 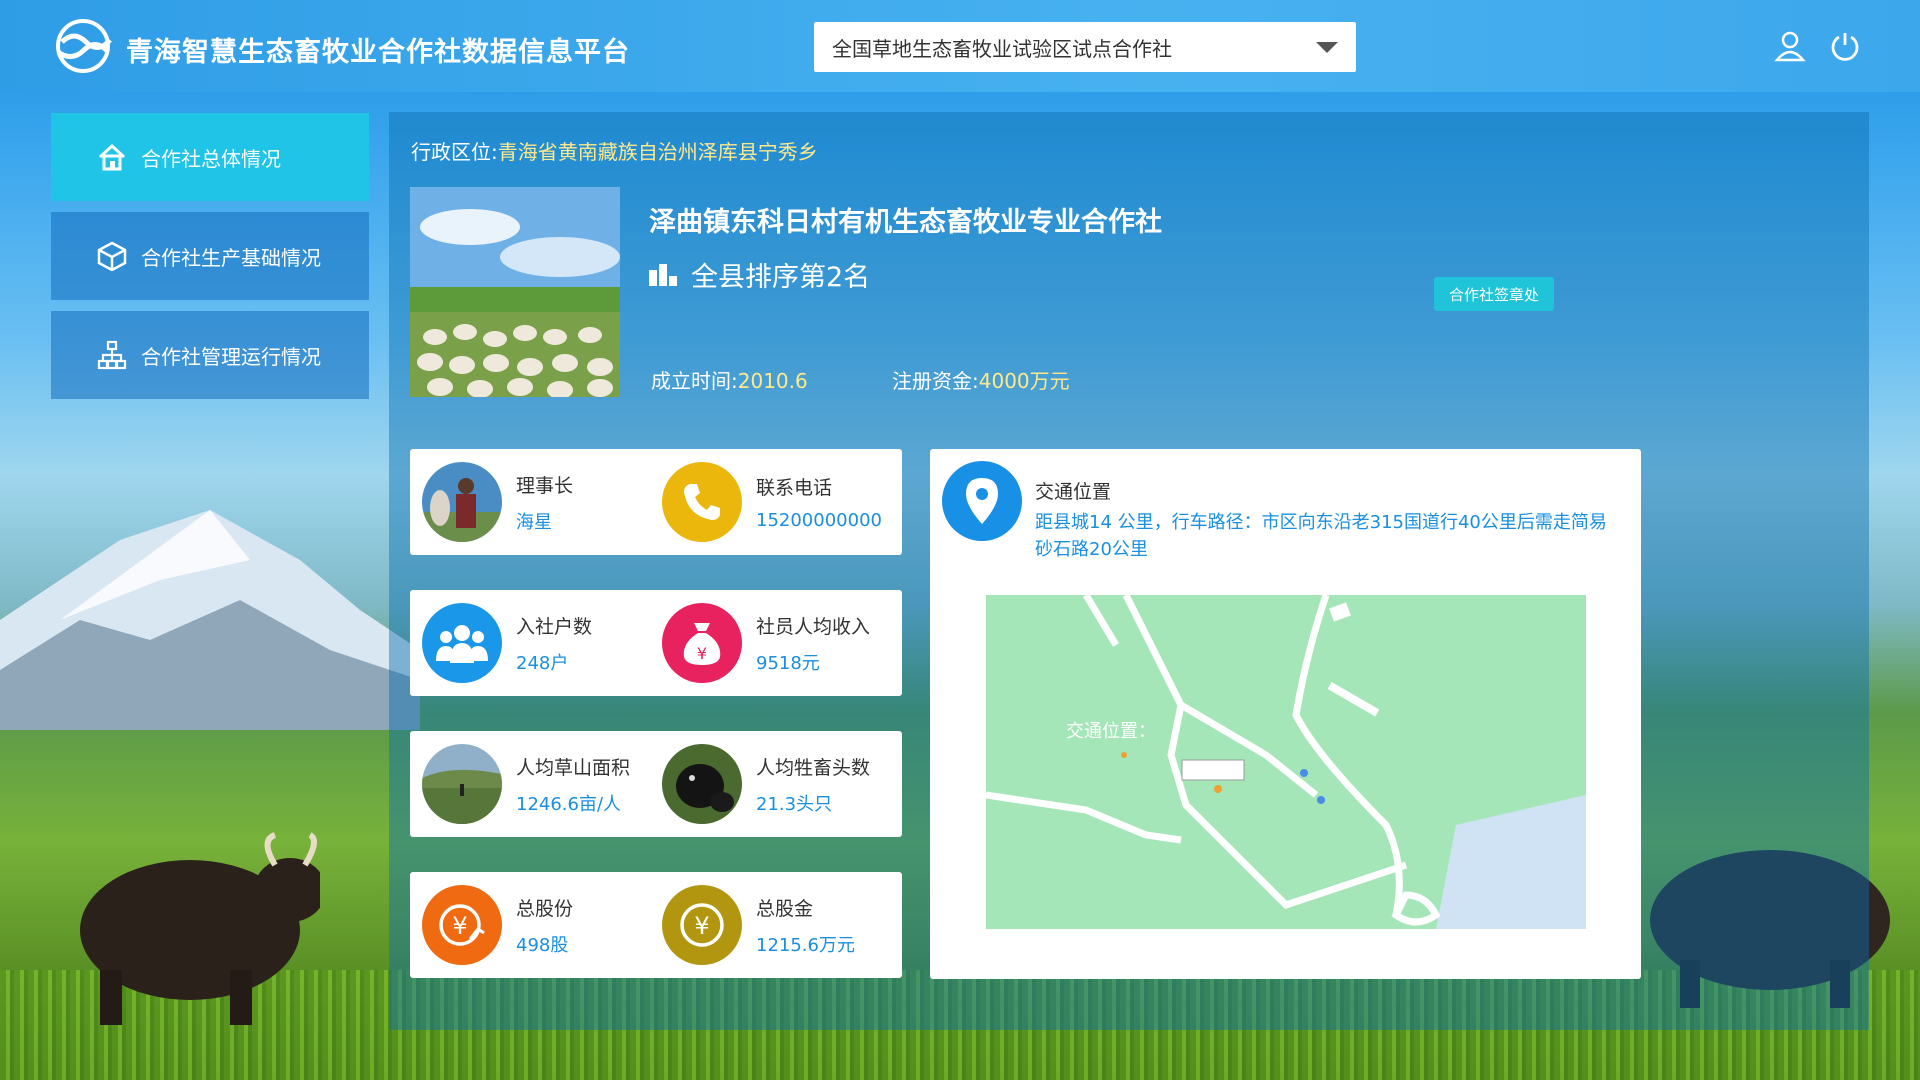 I want to click on stat-card-land: 人均草山面积 1246.6亩/人 人均牲畜头数 21.3头只, so click(x=656, y=784).